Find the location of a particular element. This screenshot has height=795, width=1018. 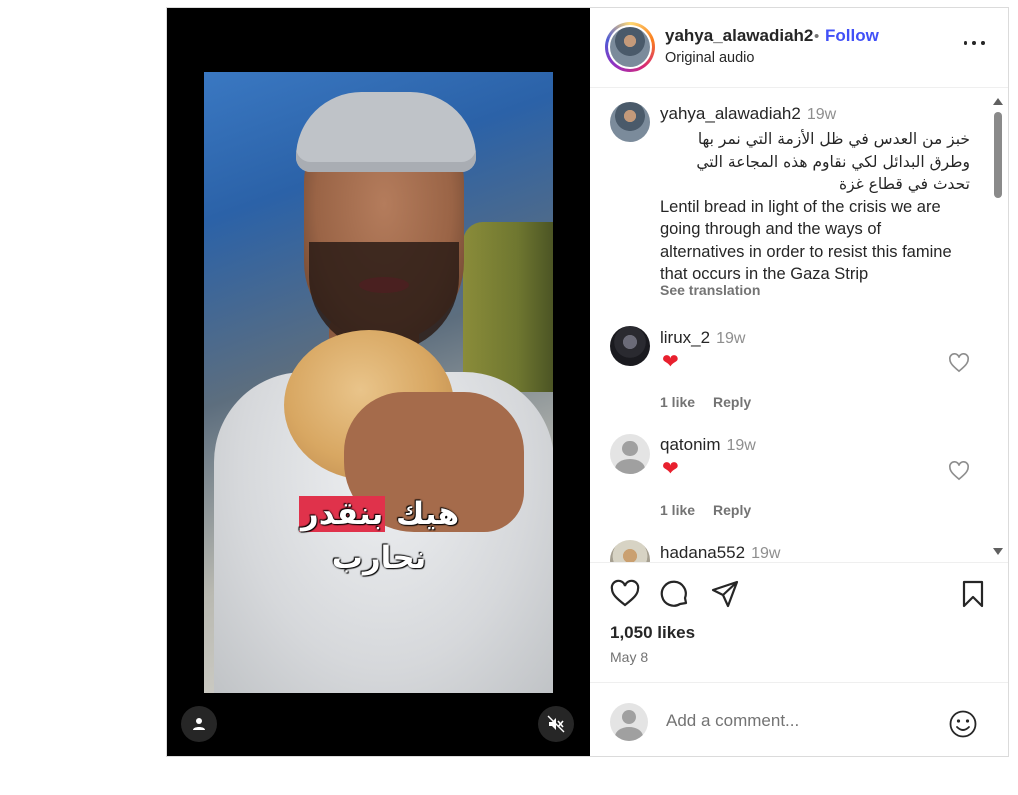

comment-username: lirux_2 is located at coordinates (685, 337).